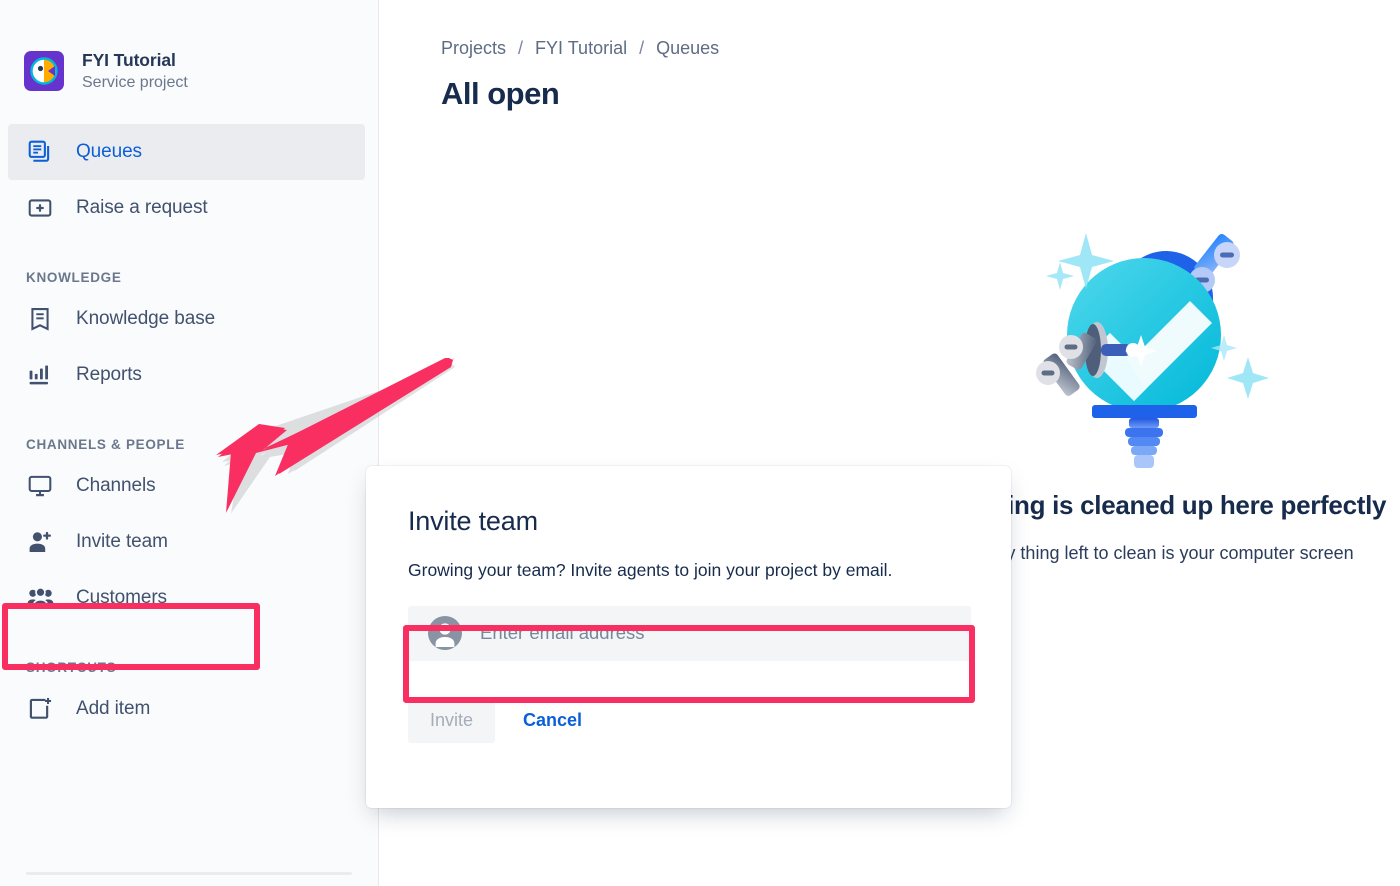  I want to click on project-avatar, so click(44, 71).